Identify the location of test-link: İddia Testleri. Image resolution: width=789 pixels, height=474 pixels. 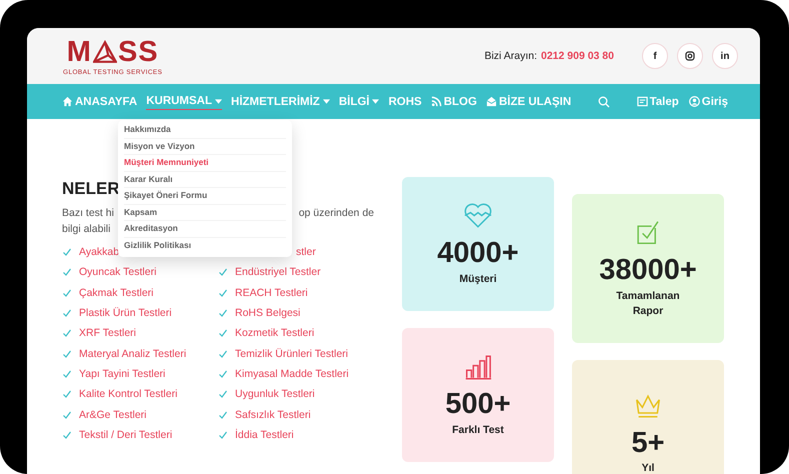
(264, 434).